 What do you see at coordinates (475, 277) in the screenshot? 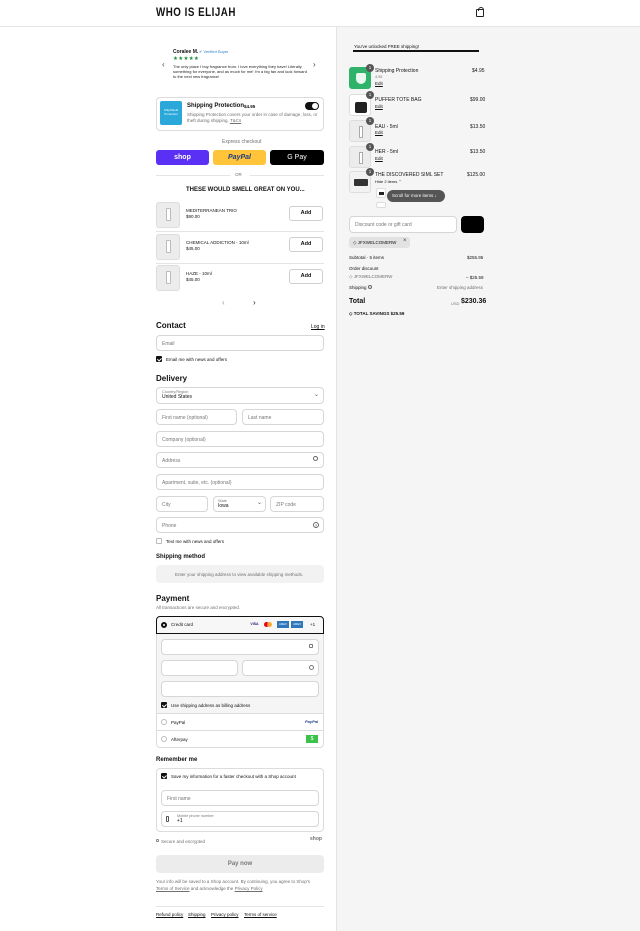
I see `discount-value: – $25.59` at bounding box center [475, 277].